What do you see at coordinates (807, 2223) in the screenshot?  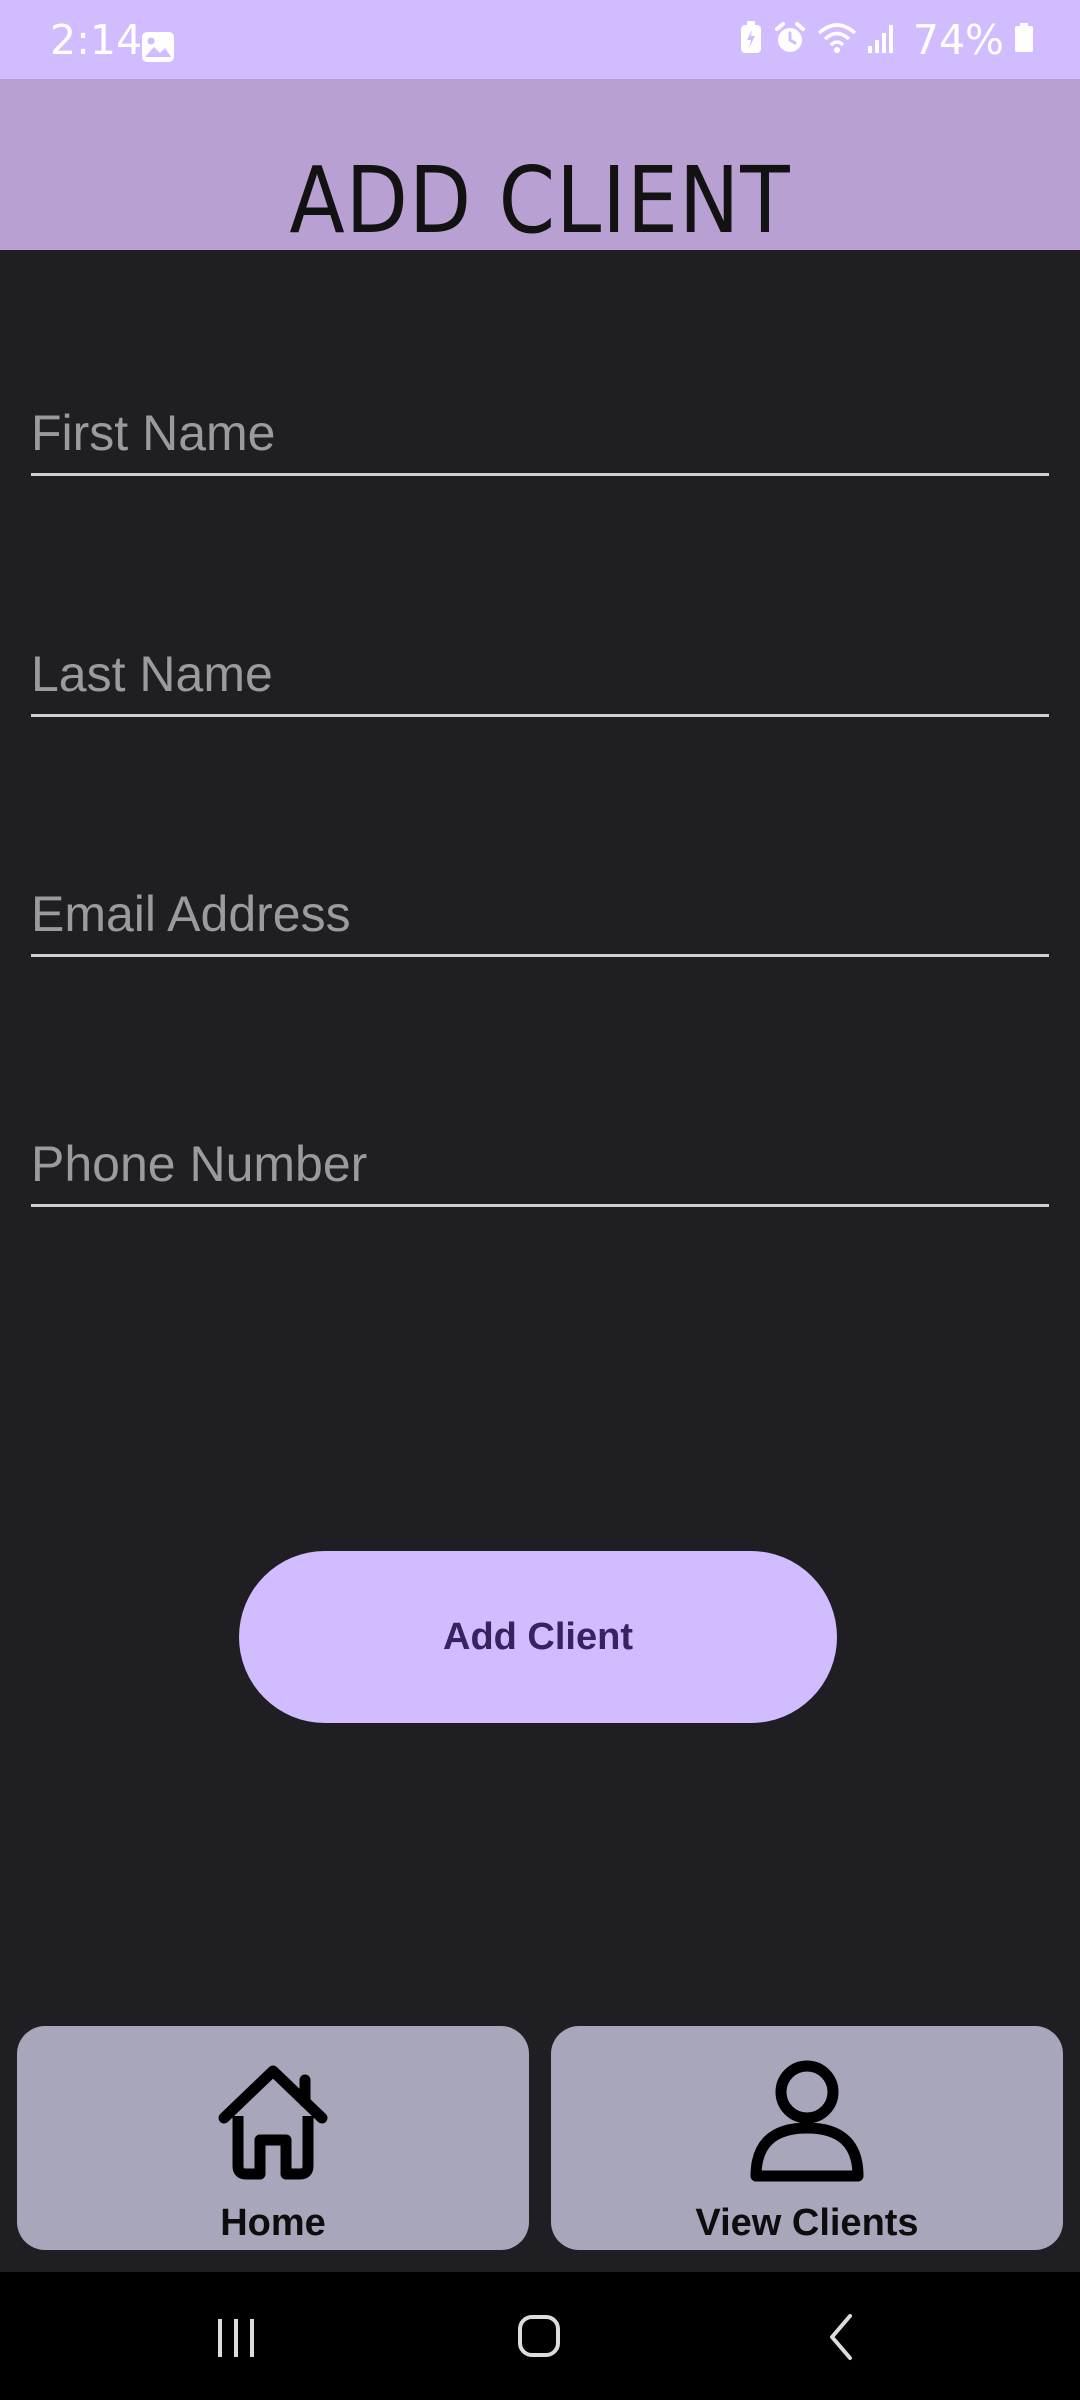 I see `nav-view-clients-label: View Clients` at bounding box center [807, 2223].